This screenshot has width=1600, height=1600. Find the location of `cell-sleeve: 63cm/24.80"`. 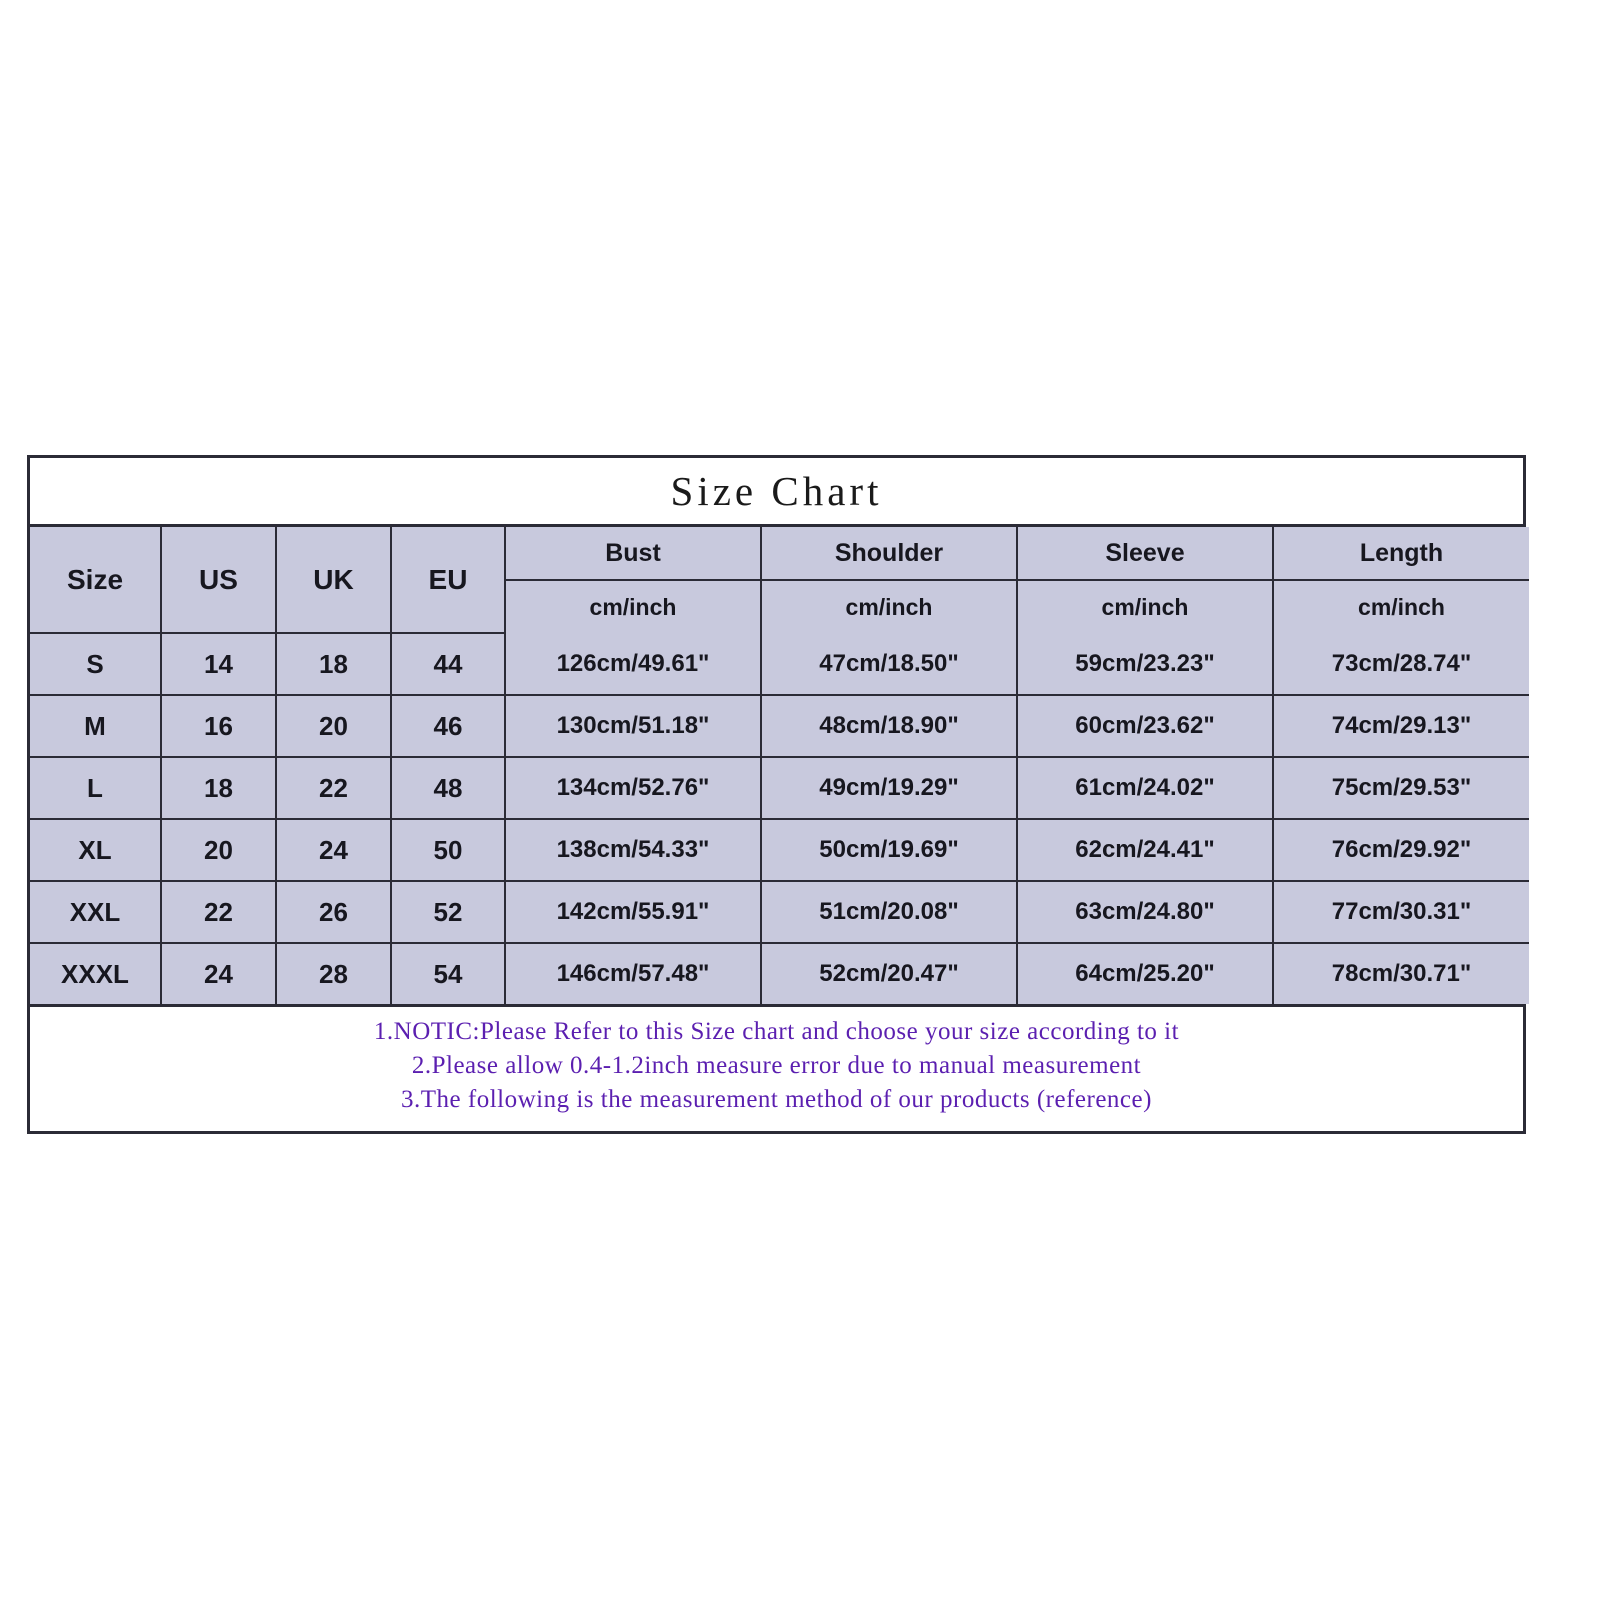

cell-sleeve: 63cm/24.80" is located at coordinates (1145, 912).